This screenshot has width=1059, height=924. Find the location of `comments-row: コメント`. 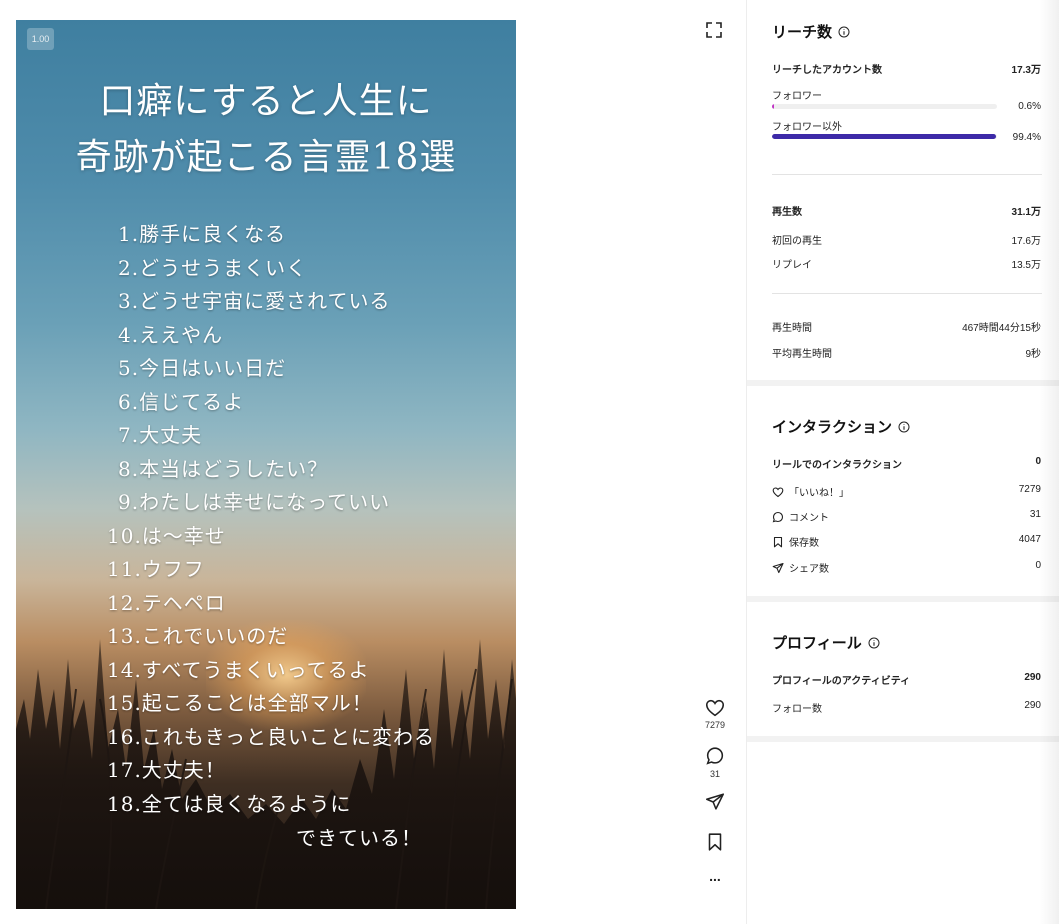

comments-row: コメント is located at coordinates (800, 516).